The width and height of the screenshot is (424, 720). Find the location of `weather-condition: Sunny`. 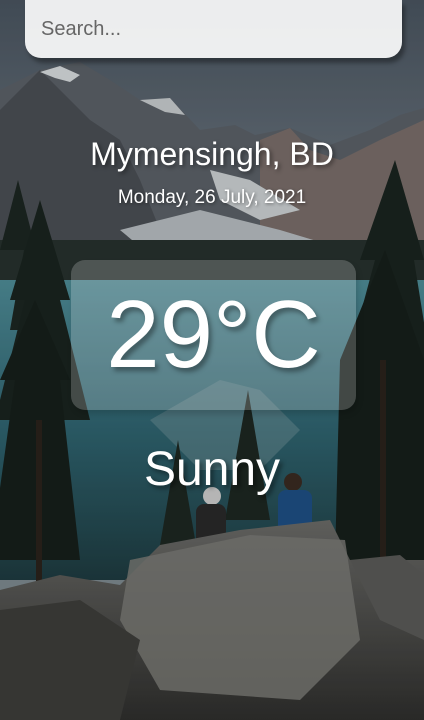

weather-condition: Sunny is located at coordinates (212, 469).